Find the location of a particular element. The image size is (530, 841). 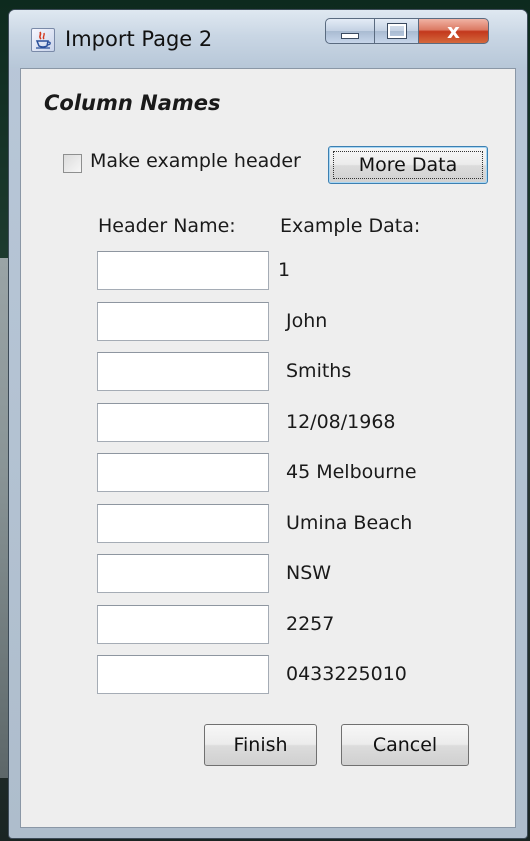

cancel-button: Cancel is located at coordinates (405, 745).